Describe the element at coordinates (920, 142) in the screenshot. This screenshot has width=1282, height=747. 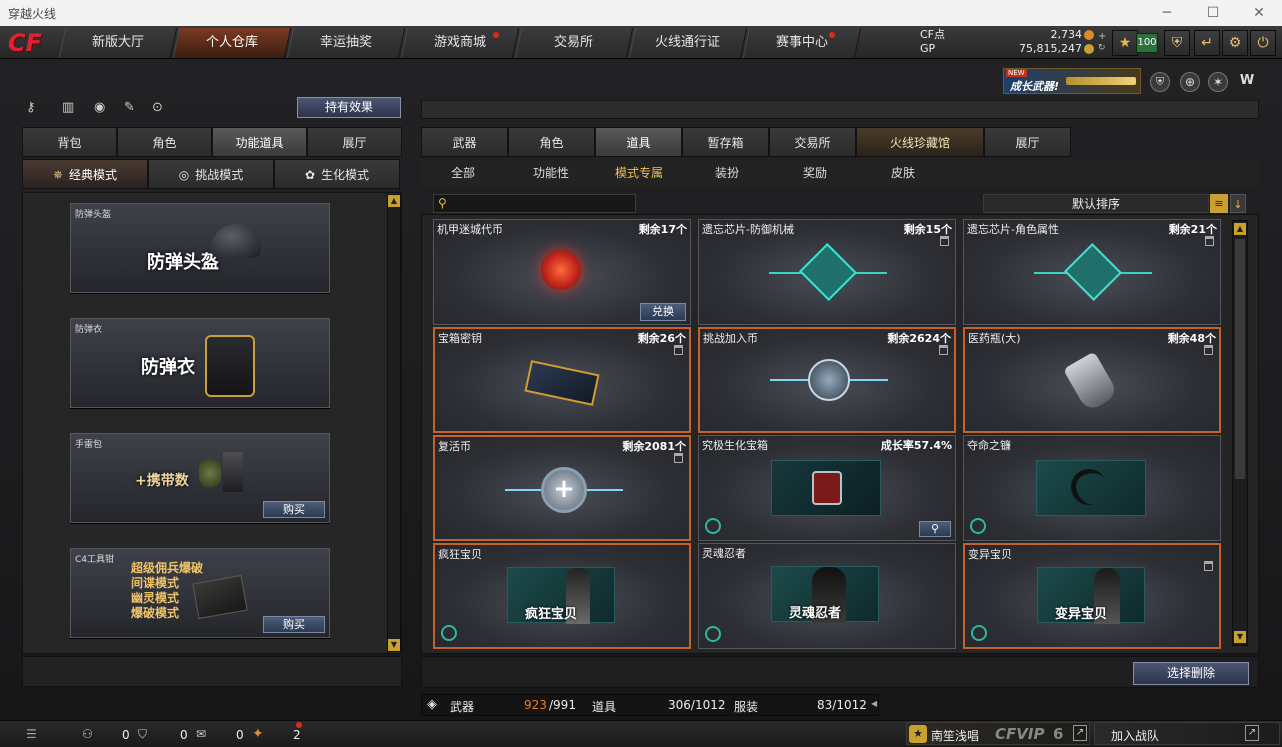
I see `tab-collection: 火线珍藏馆` at that location.